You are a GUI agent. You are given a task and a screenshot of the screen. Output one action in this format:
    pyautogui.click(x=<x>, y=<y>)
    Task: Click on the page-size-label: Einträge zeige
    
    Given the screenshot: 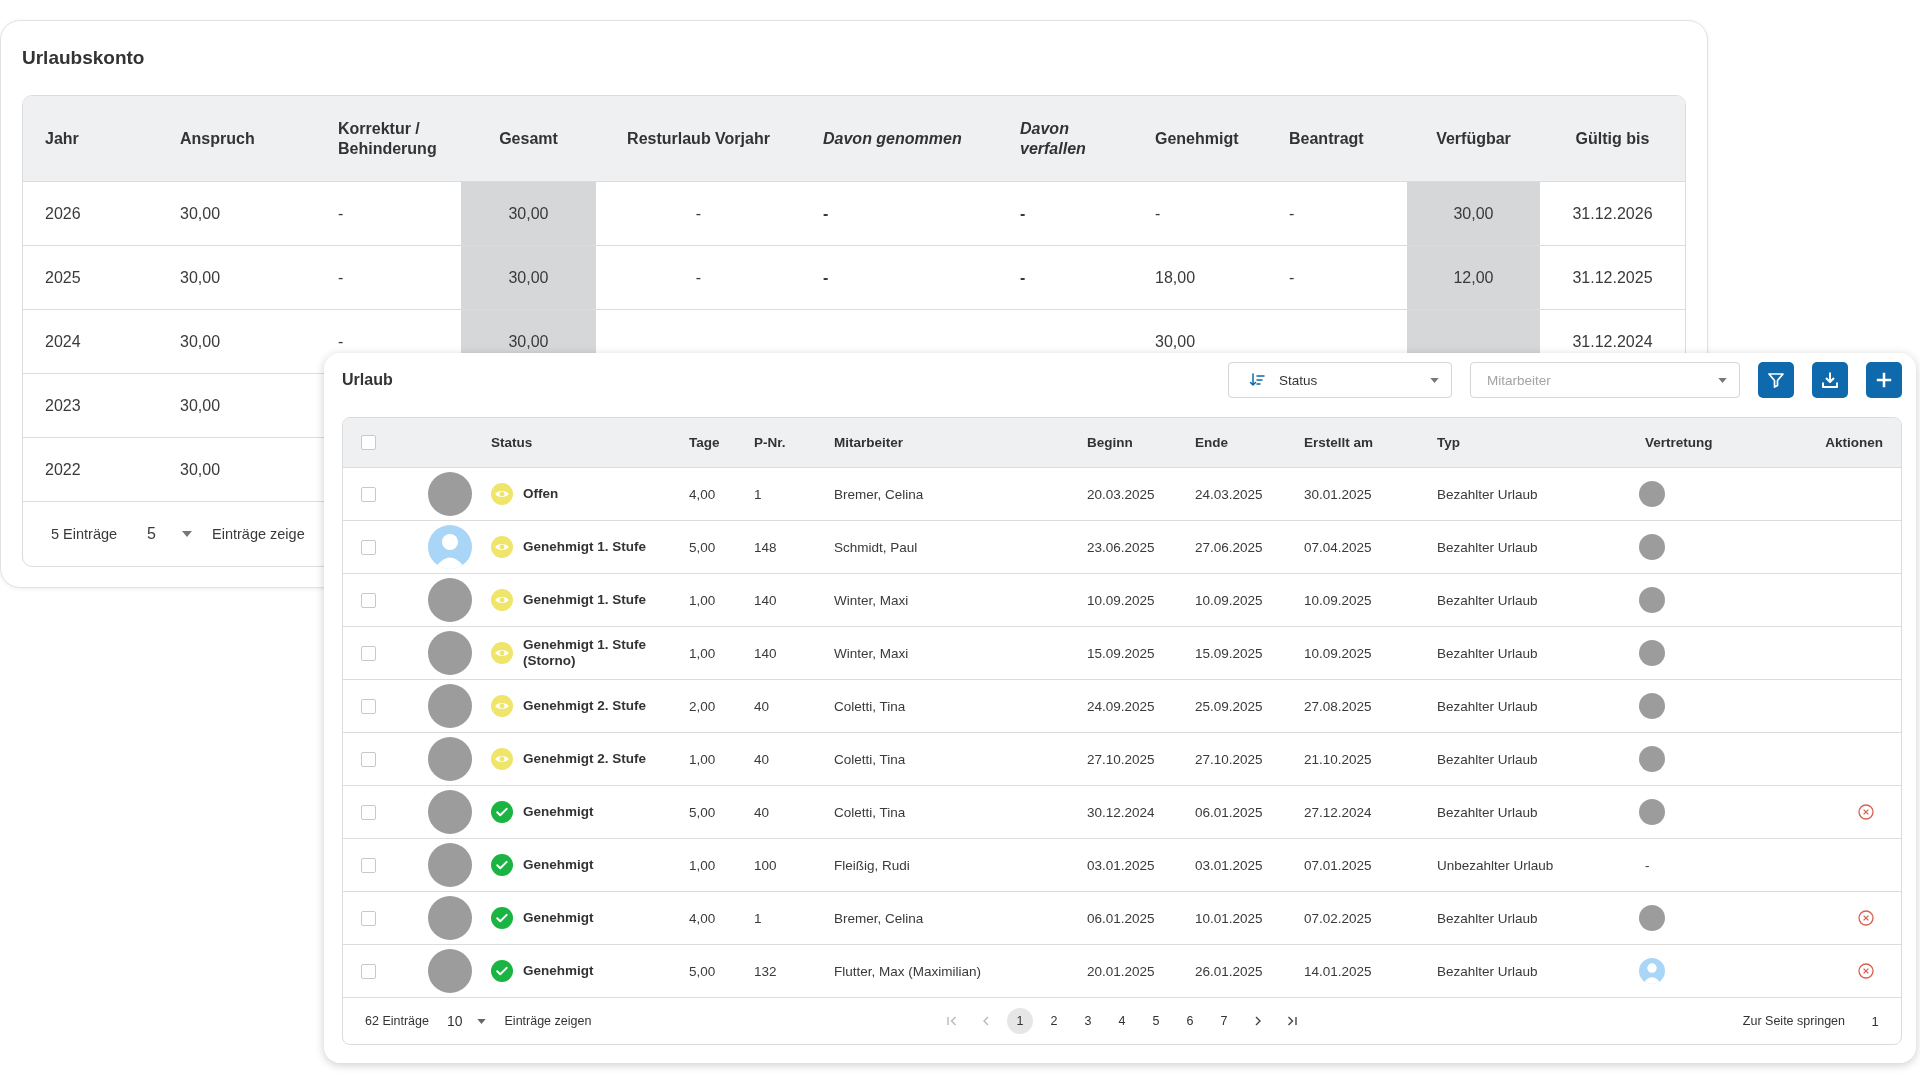 What is the action you would take?
    pyautogui.click(x=258, y=534)
    